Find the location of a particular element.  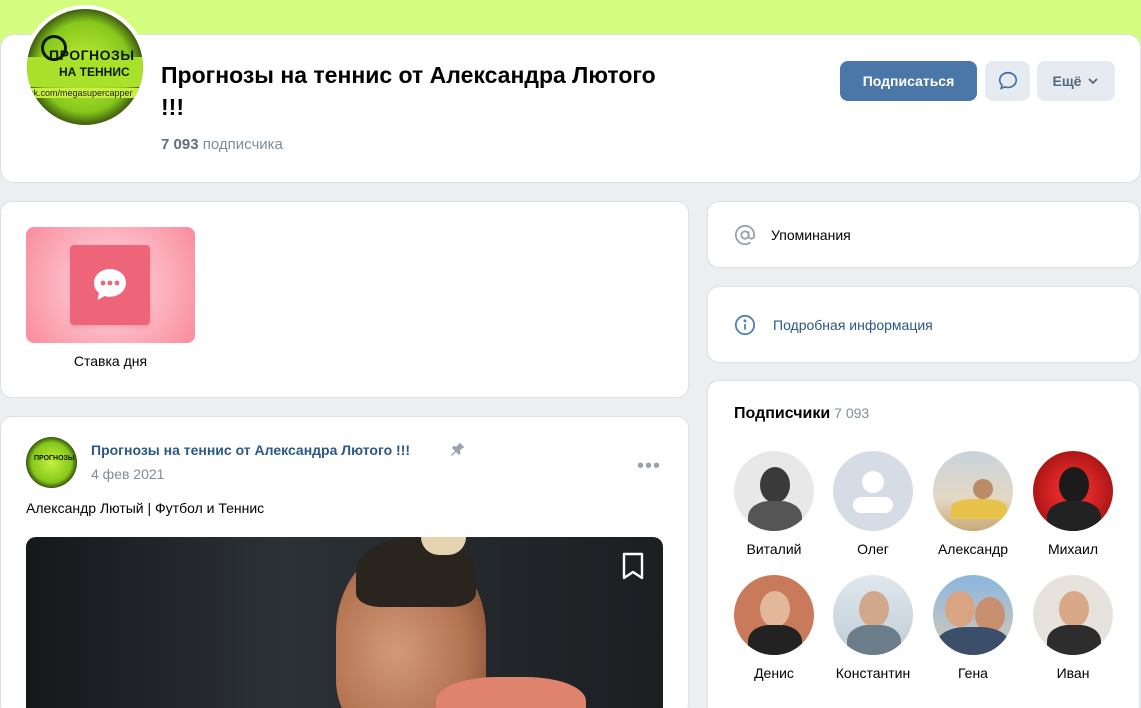

message-button is located at coordinates (1007, 81).